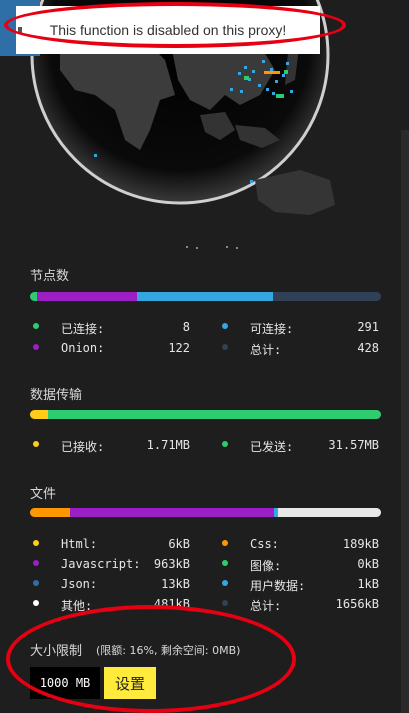  I want to click on legend-value: 8, so click(186, 327).